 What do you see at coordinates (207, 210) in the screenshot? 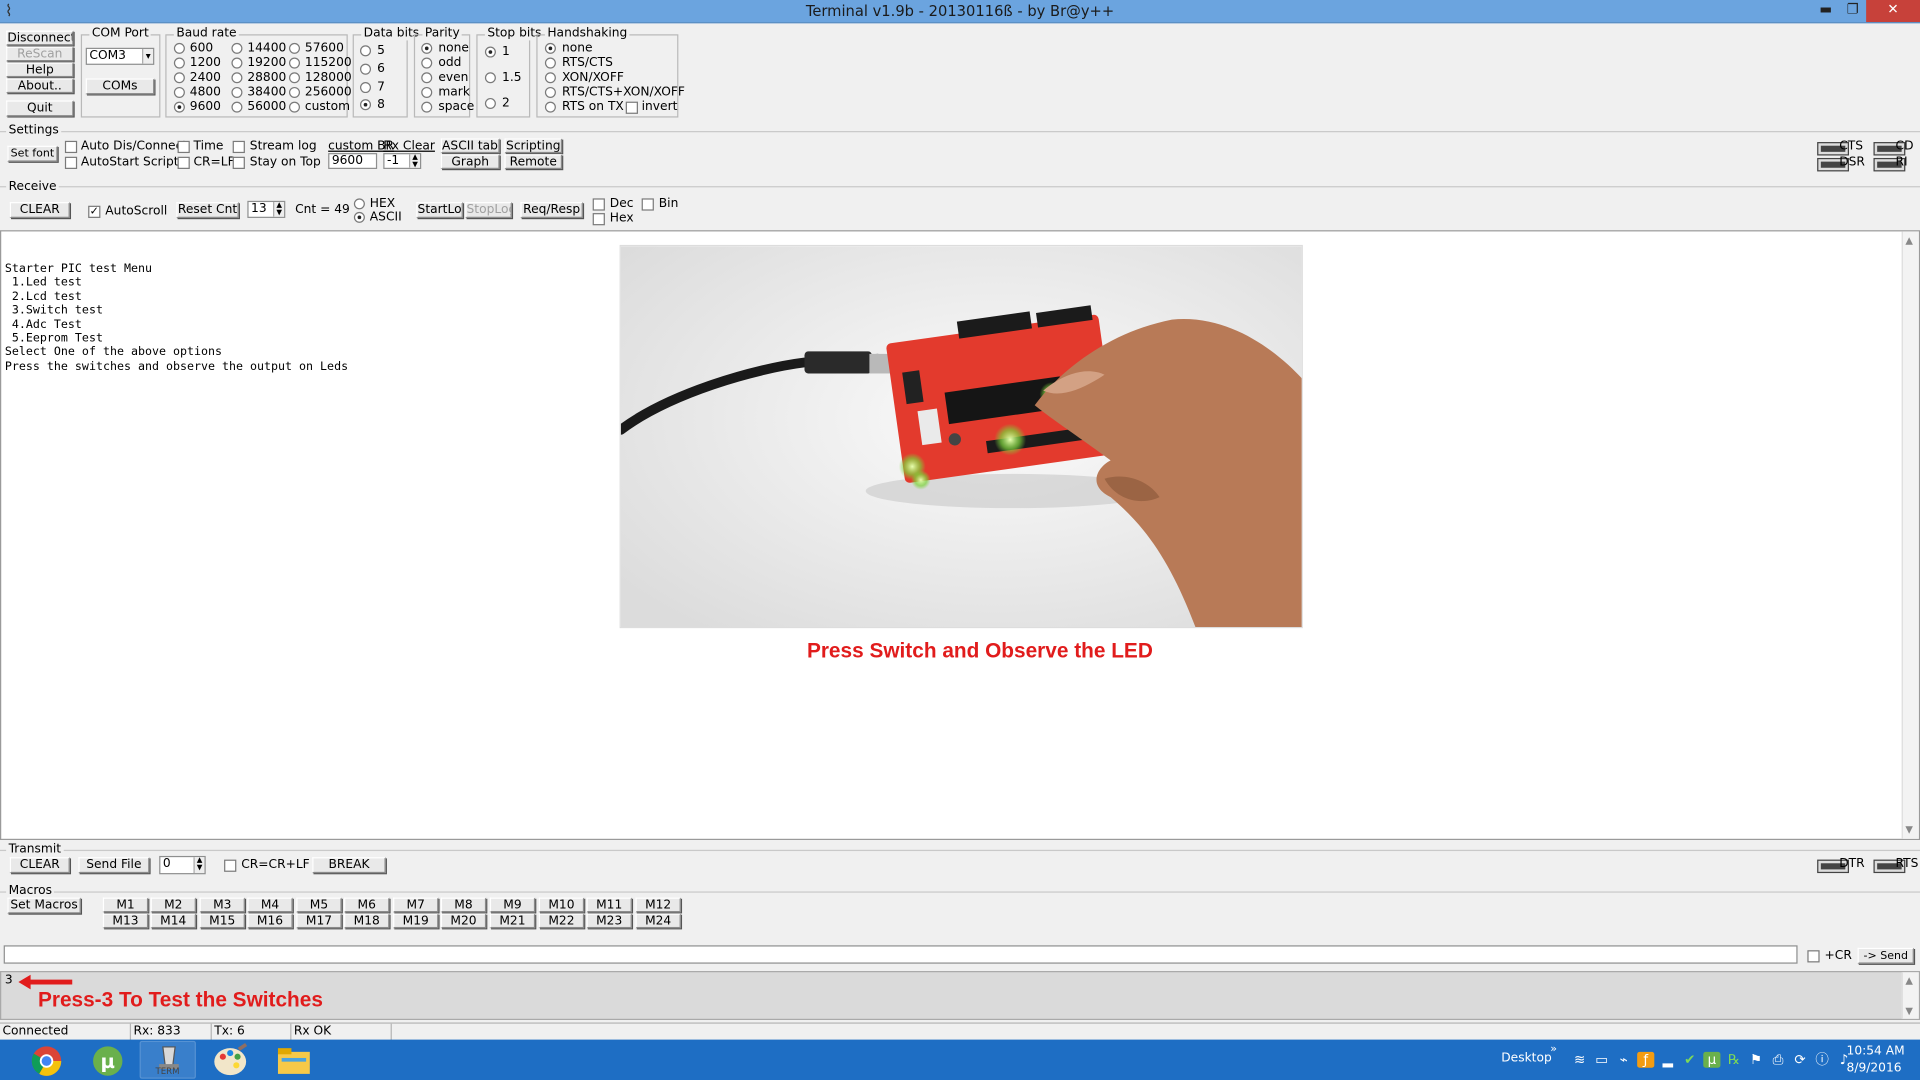
I see `reset-cnt-button: Reset Cnt` at bounding box center [207, 210].